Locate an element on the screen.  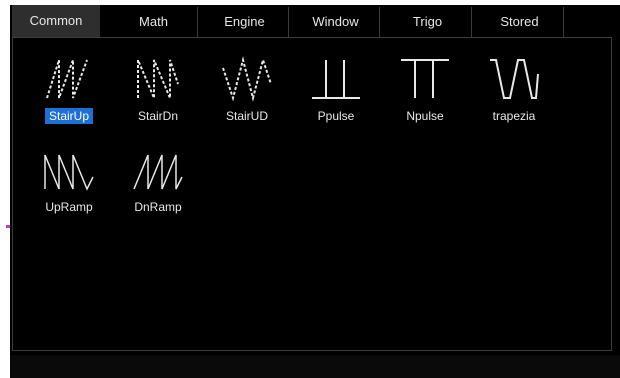
tab-window: Window is located at coordinates (336, 22).